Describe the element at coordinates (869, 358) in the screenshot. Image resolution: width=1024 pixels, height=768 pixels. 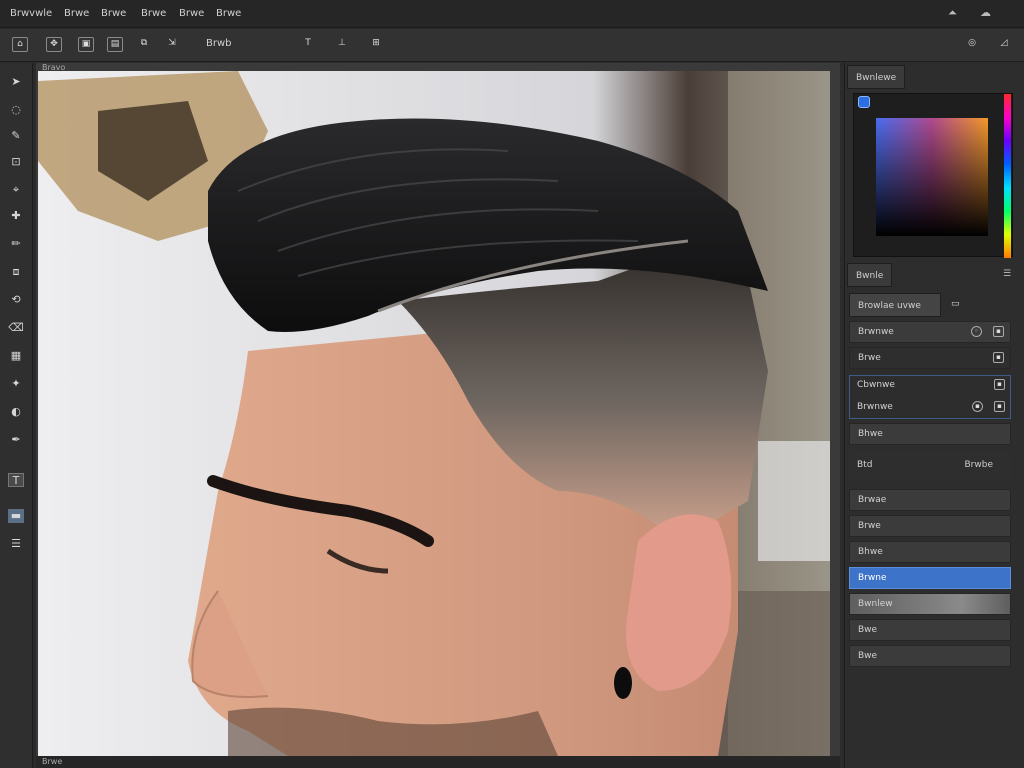
I see `property-label: Brwe` at that location.